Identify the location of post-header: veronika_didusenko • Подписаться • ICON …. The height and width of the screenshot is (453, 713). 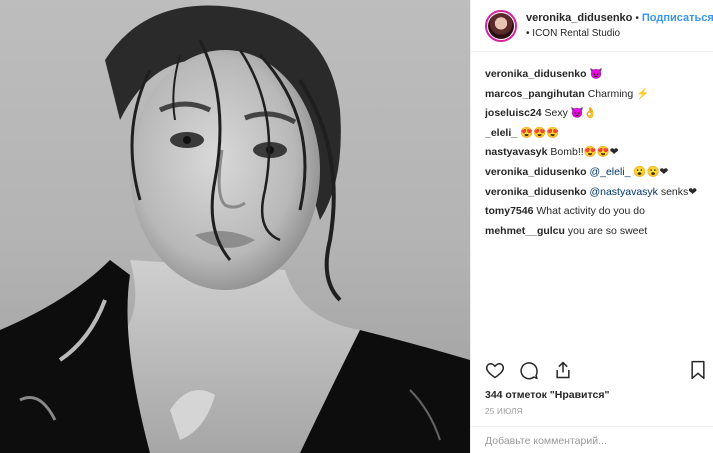
(592, 26).